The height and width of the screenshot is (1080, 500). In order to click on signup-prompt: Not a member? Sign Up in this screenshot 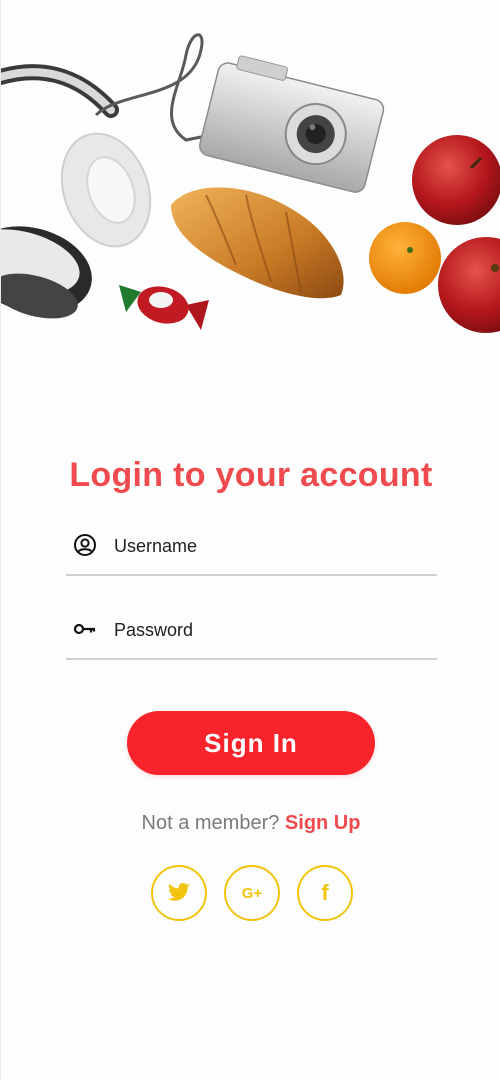, I will do `click(250, 823)`.